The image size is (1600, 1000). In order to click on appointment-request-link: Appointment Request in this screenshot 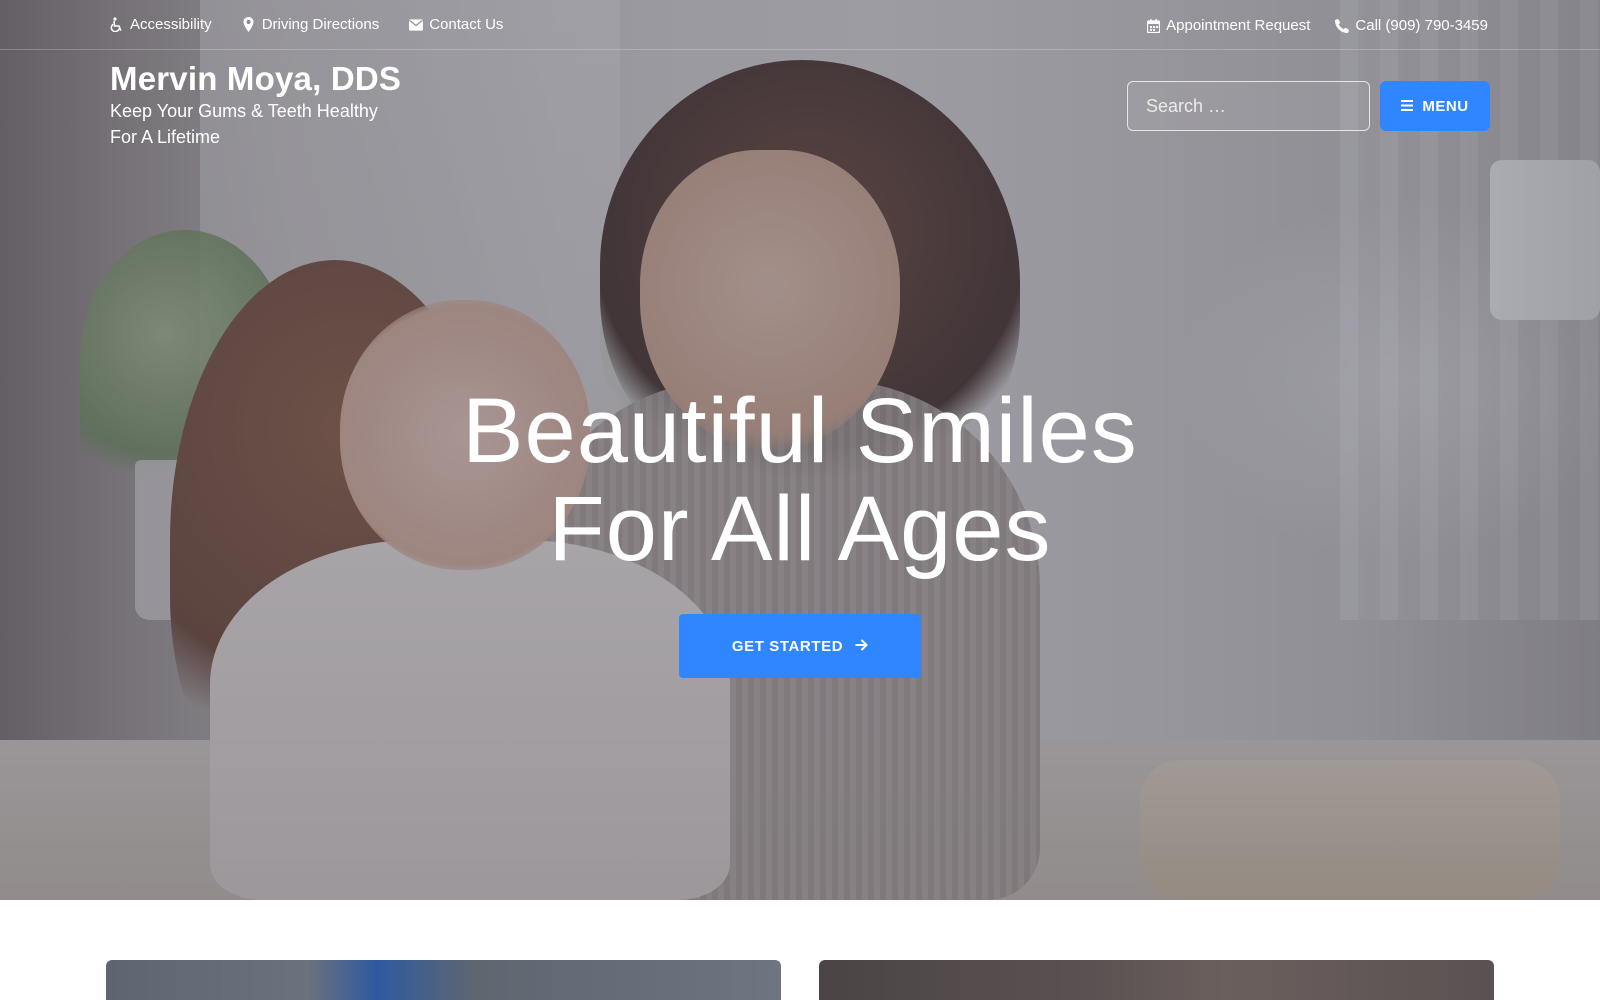, I will do `click(1228, 25)`.